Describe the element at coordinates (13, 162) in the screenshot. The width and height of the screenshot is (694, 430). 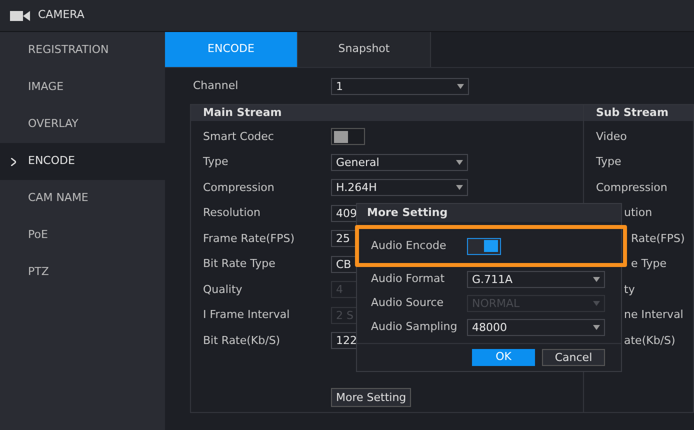
I see `chevron-icon` at that location.